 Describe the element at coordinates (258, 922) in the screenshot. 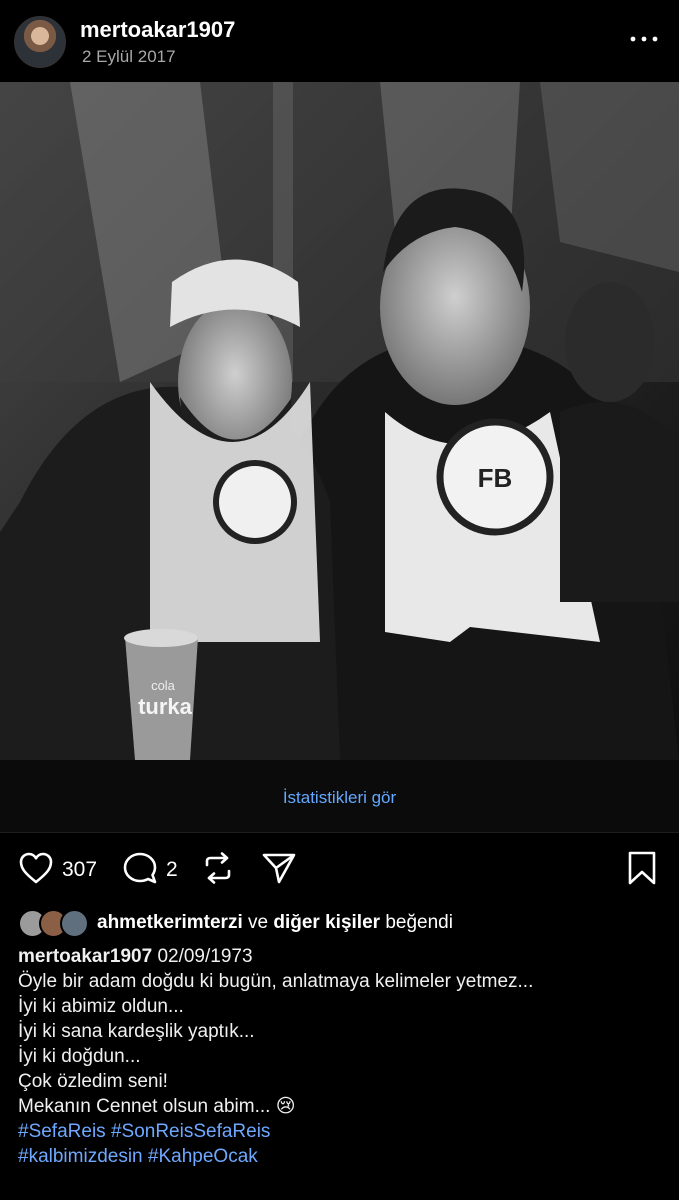

I see `liked-by-joiner: ve` at that location.